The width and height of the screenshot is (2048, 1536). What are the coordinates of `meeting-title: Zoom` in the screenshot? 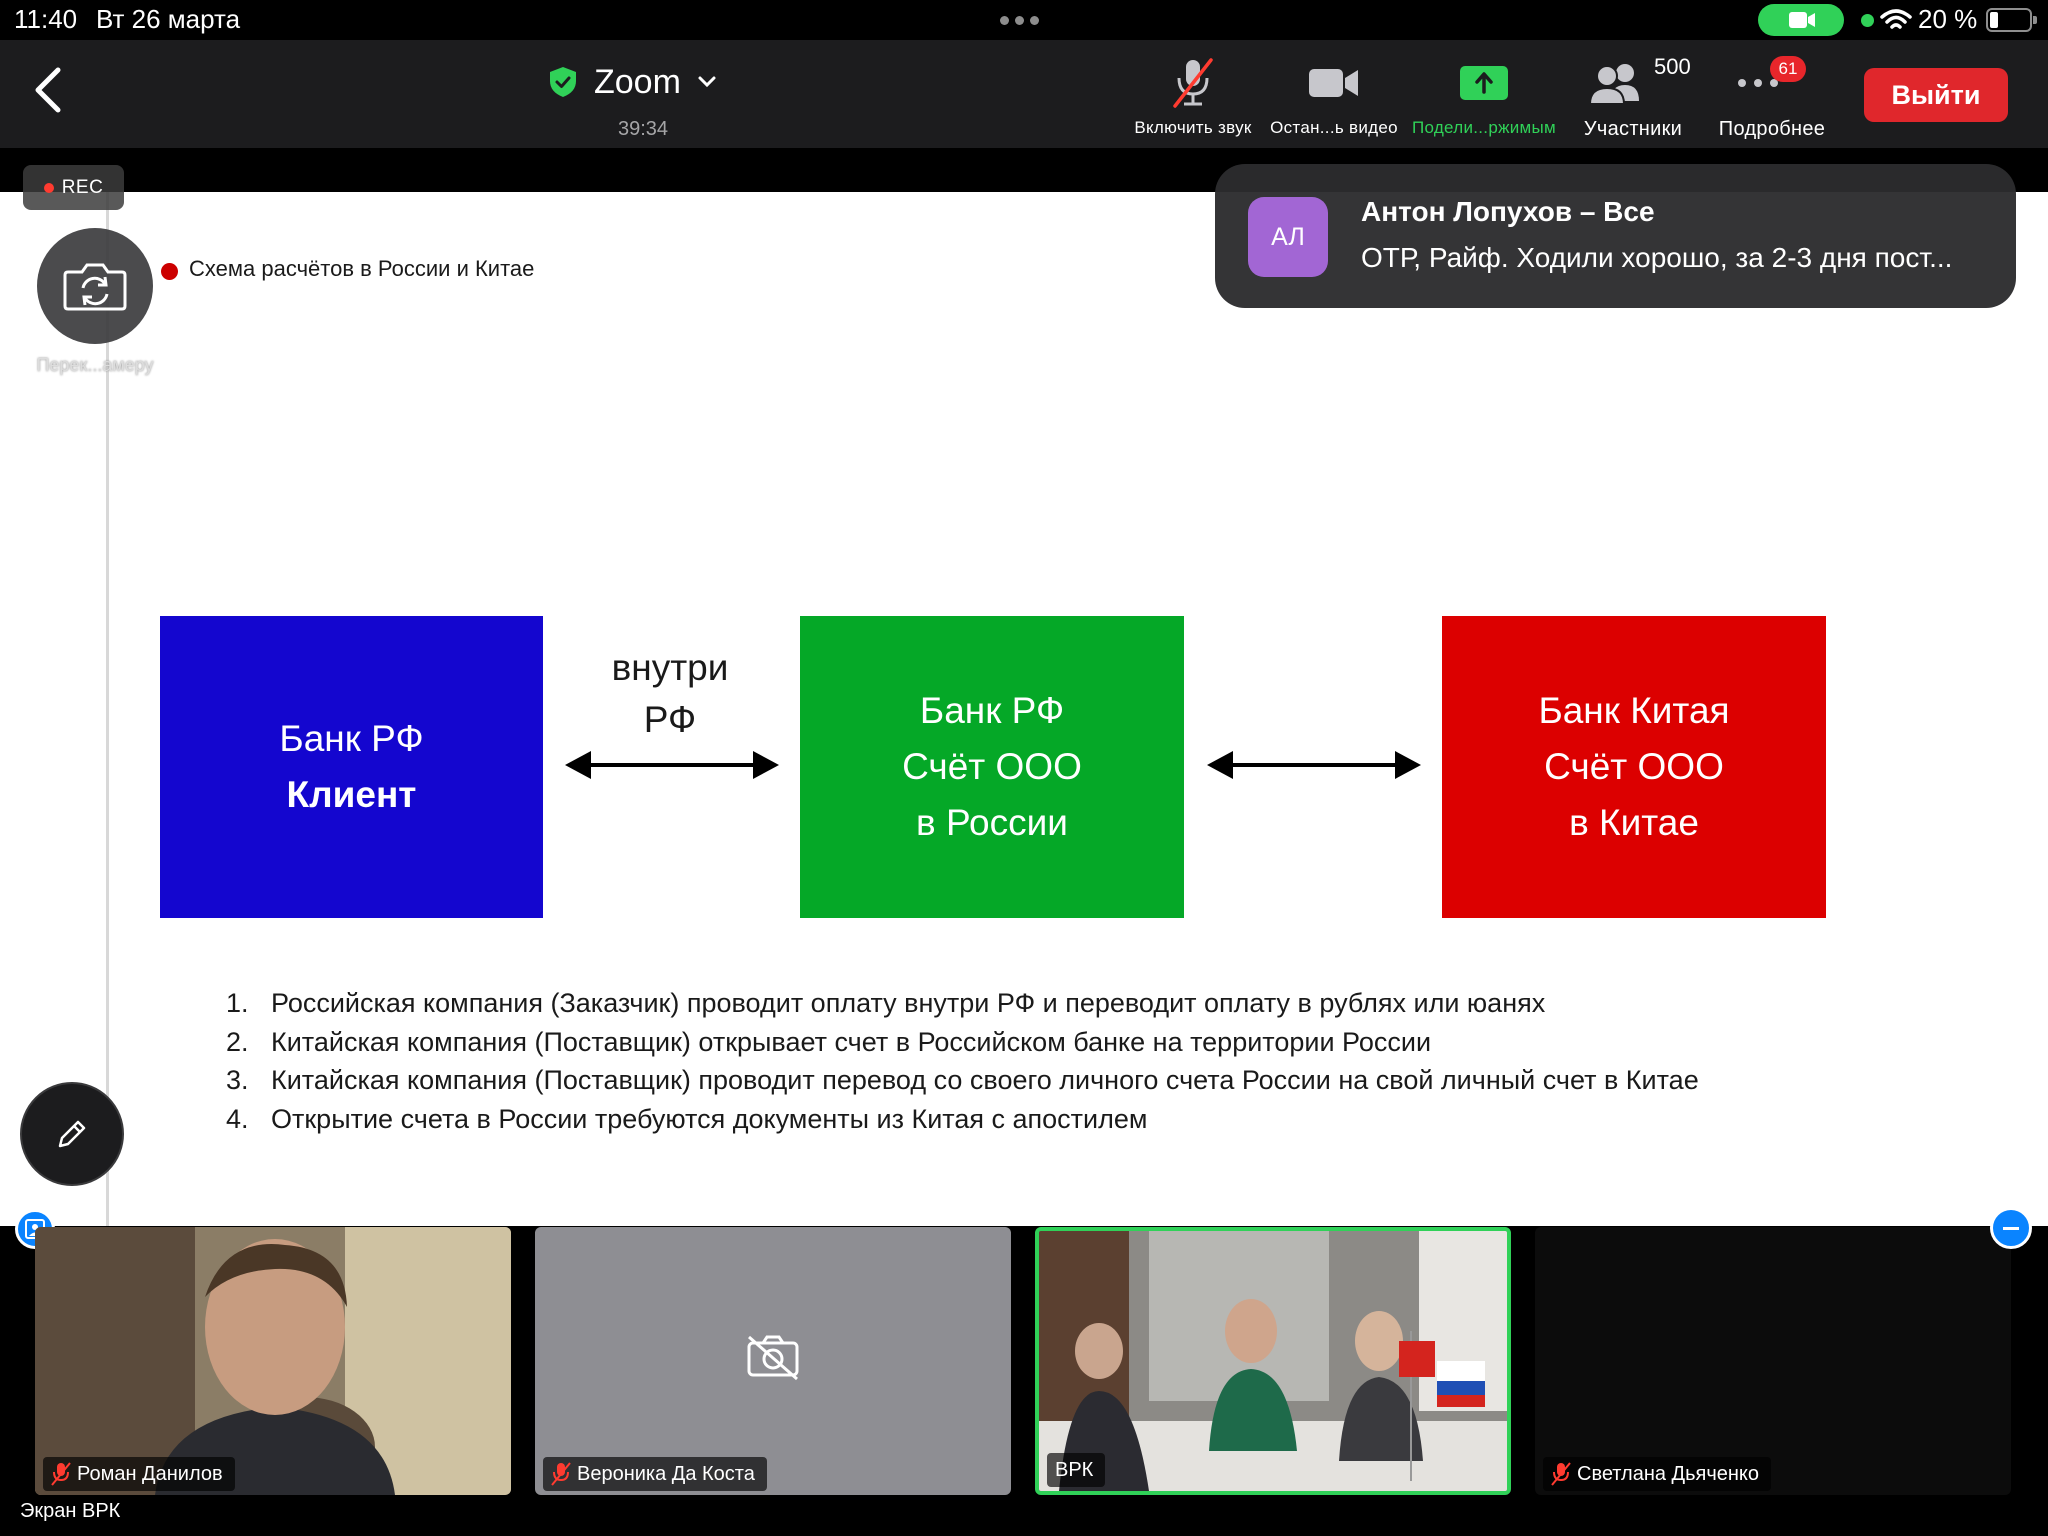 It's located at (637, 81).